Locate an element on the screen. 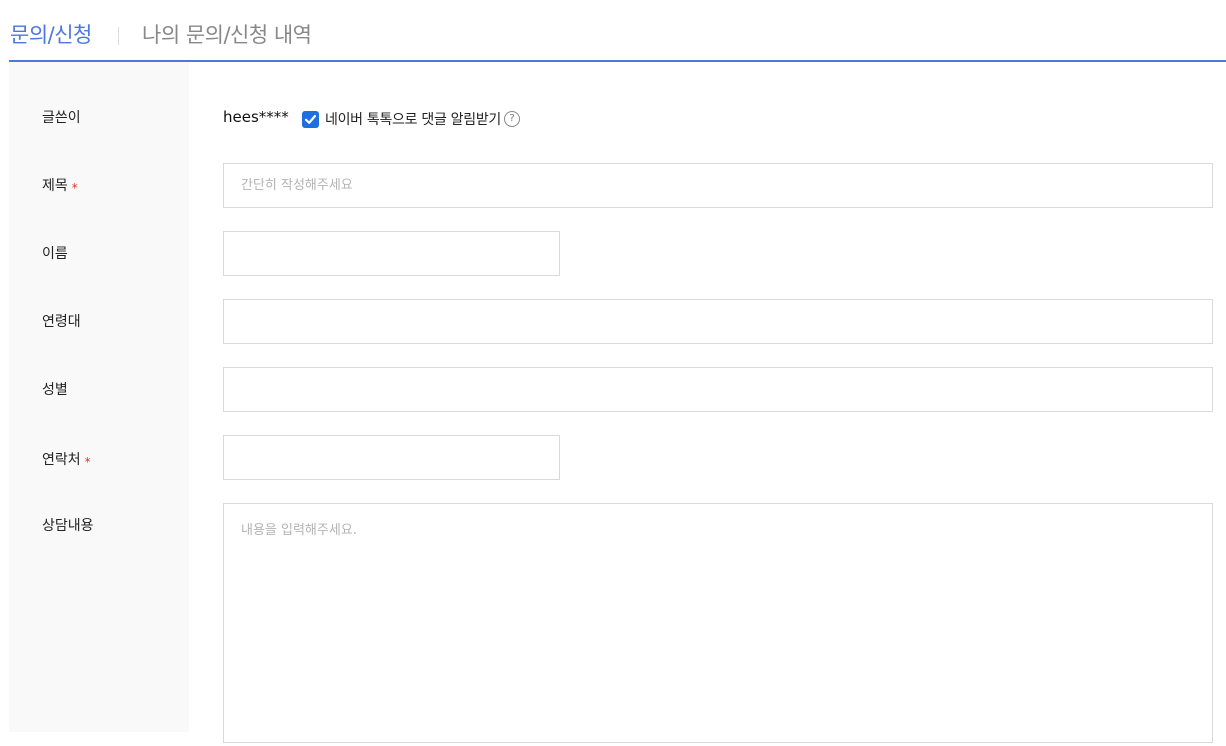 Image resolution: width=1226 pixels, height=746 pixels. gender-label: 성별 is located at coordinates (55, 390).